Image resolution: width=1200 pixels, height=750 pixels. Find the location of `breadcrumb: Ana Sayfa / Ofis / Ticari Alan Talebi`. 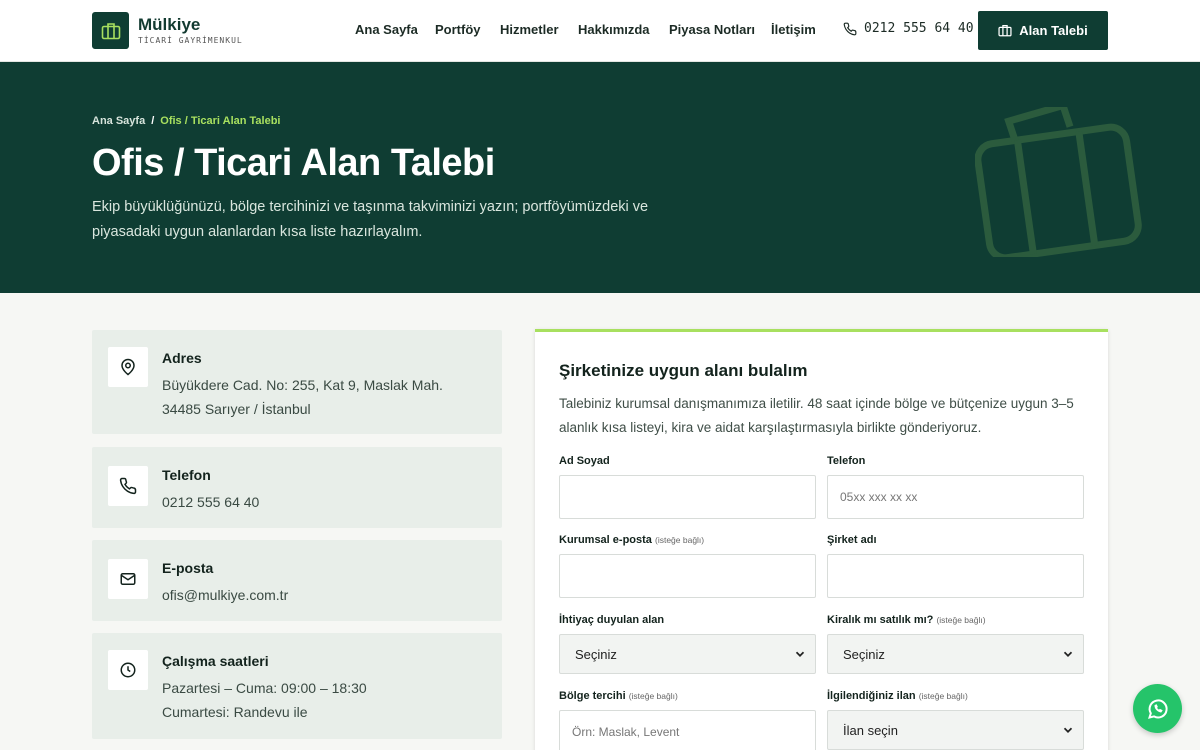

breadcrumb: Ana Sayfa / Ofis / Ticari Alan Talebi is located at coordinates (186, 121).